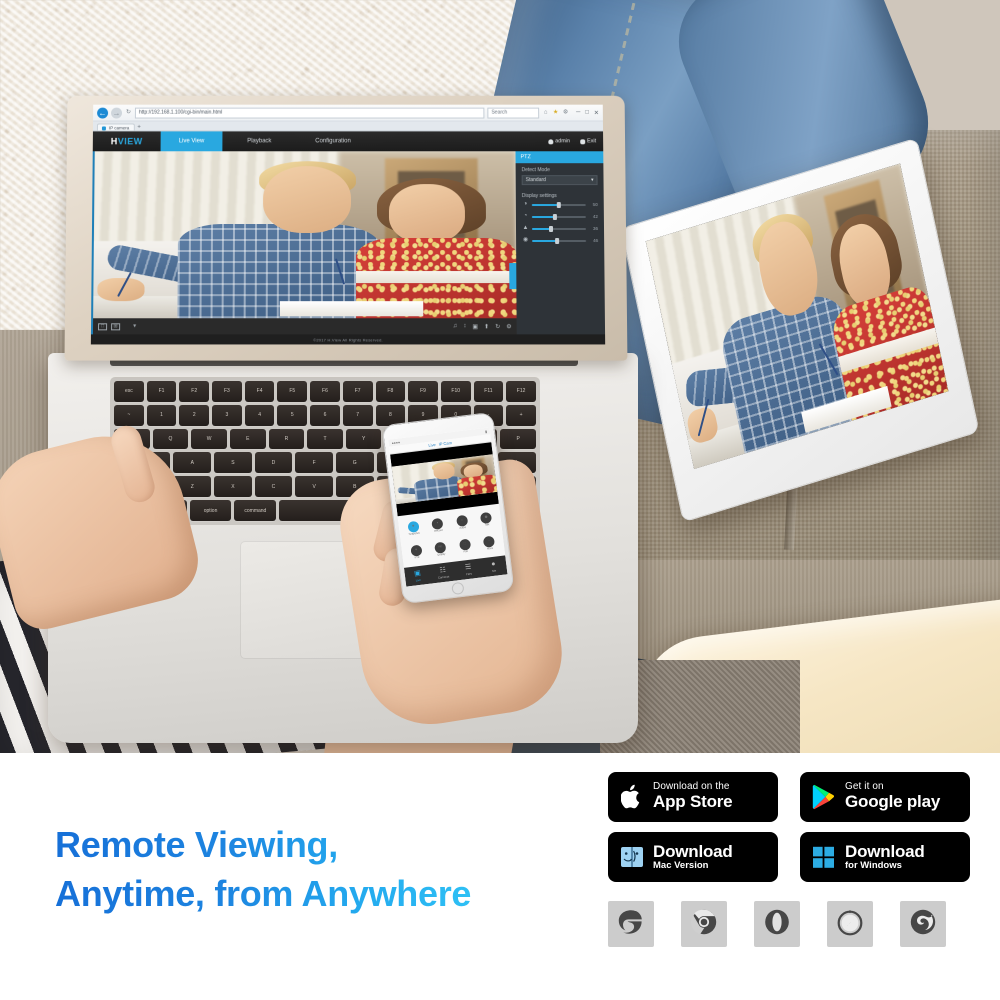  What do you see at coordinates (444, 479) in the screenshot?
I see `phone-video-player` at bounding box center [444, 479].